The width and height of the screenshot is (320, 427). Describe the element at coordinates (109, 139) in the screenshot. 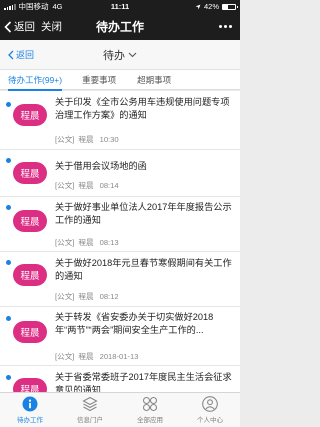

I see `item-time: 10:30` at that location.